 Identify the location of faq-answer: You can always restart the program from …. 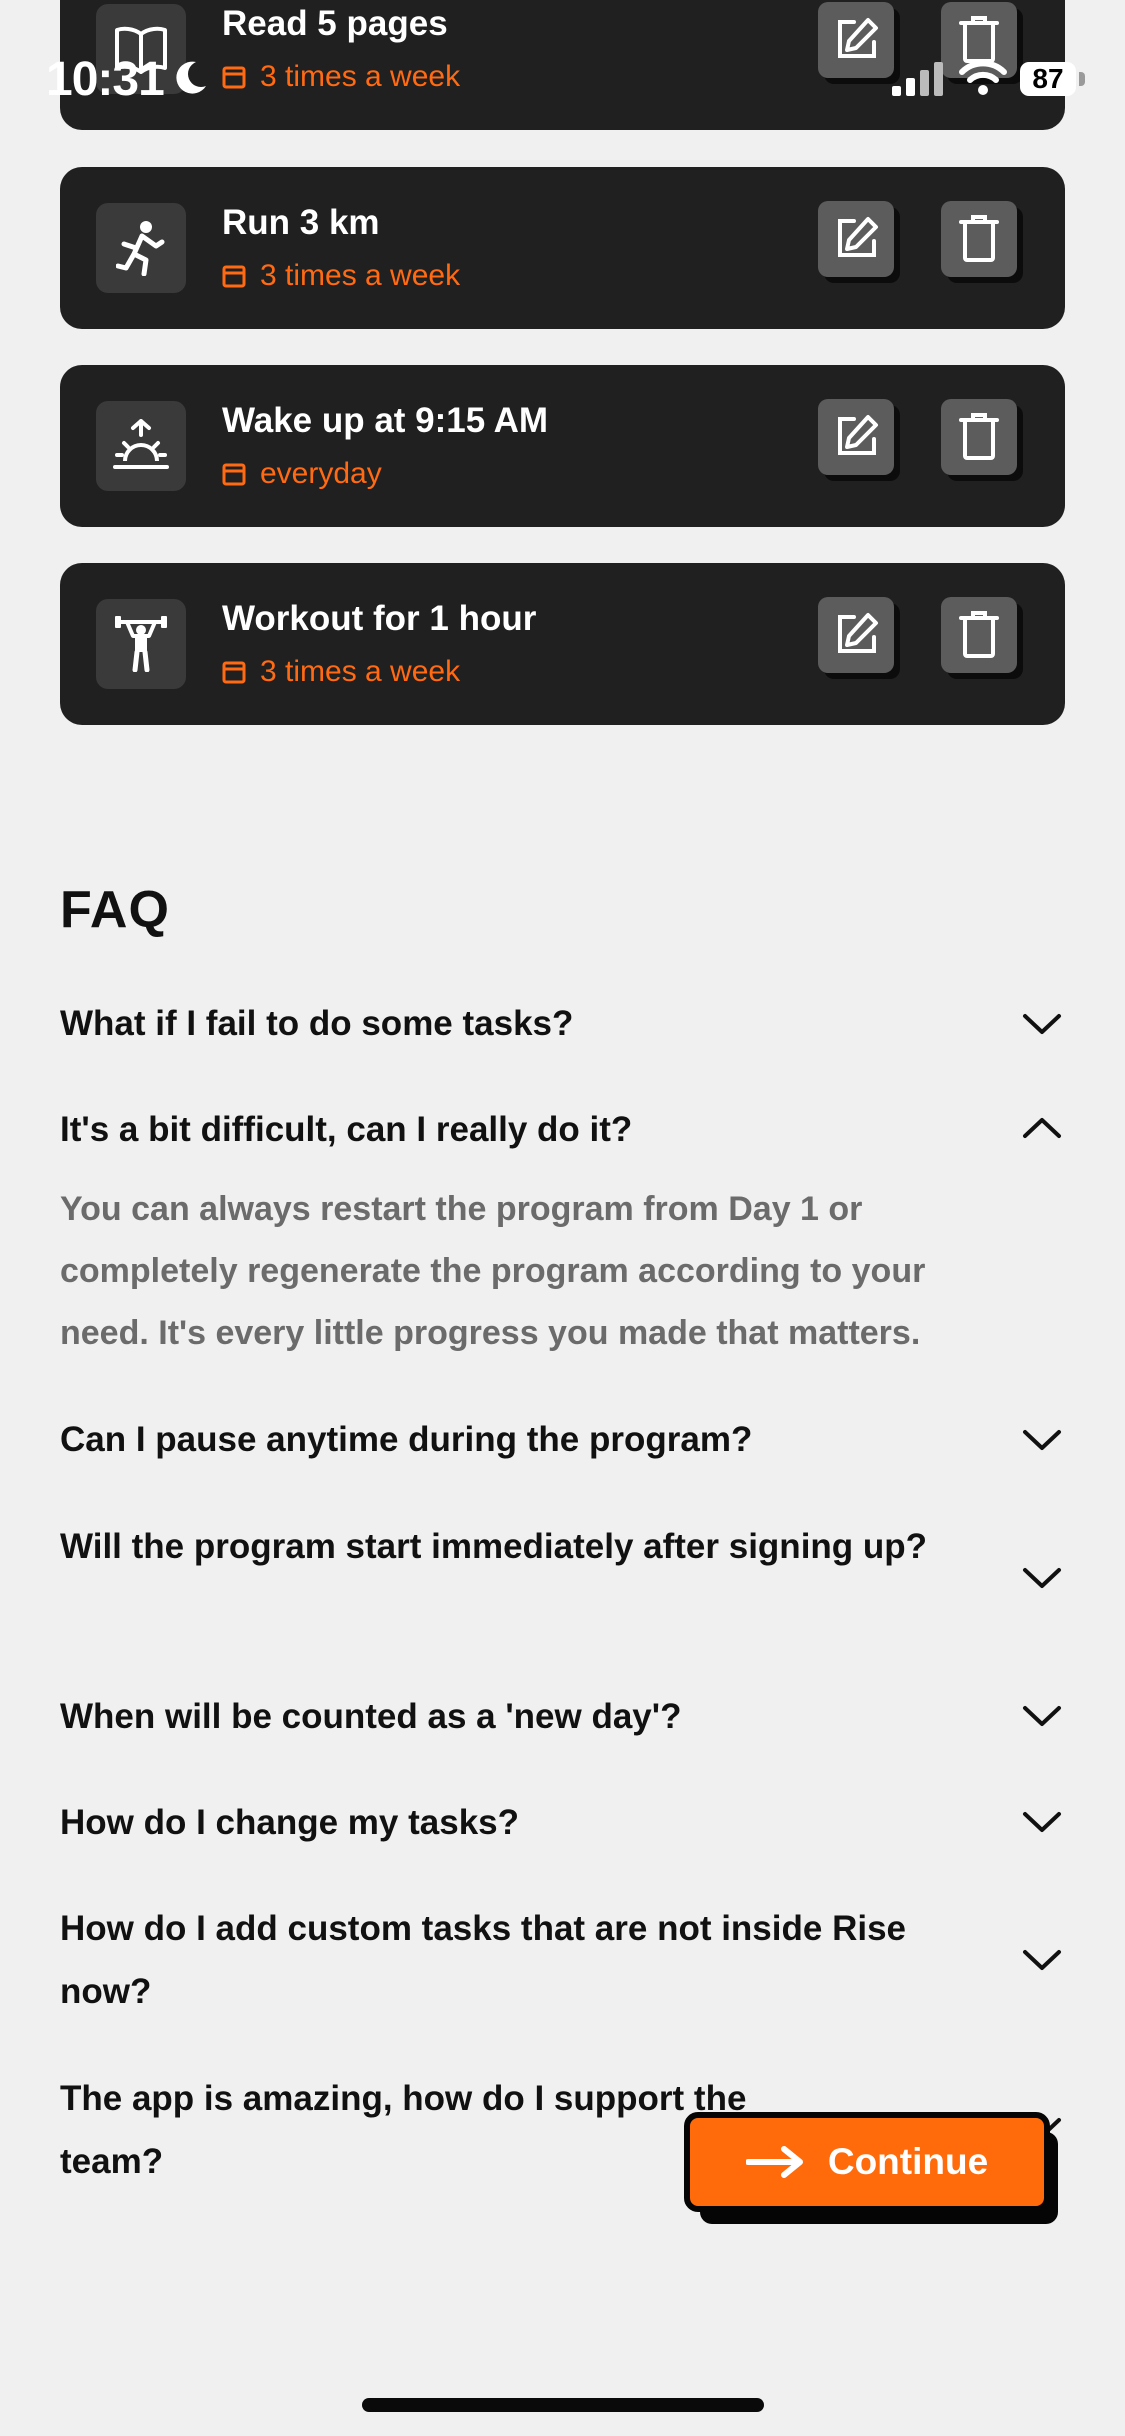
(493, 1271).